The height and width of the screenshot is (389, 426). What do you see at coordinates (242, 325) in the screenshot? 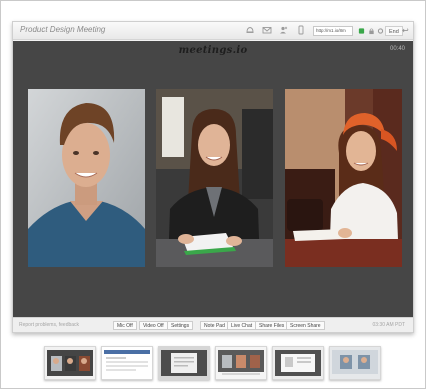
I see `live-chat-button: Live Chat` at bounding box center [242, 325].